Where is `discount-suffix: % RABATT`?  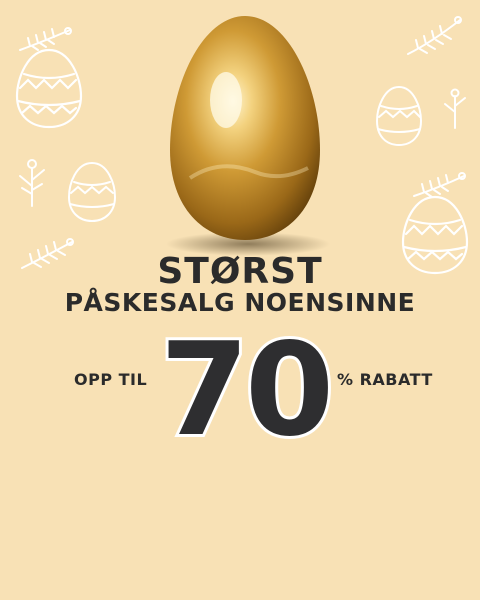 discount-suffix: % RABATT is located at coordinates (385, 379).